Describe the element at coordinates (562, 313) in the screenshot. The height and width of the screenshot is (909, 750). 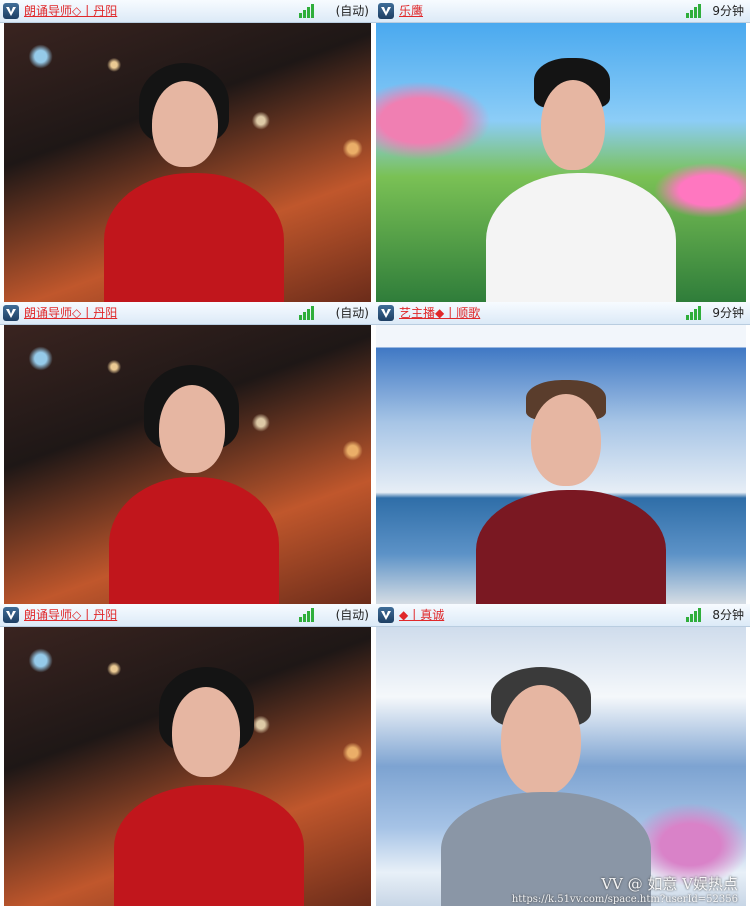
I see `tile-header: 艺主播◆丨顺歌 9分钟` at that location.